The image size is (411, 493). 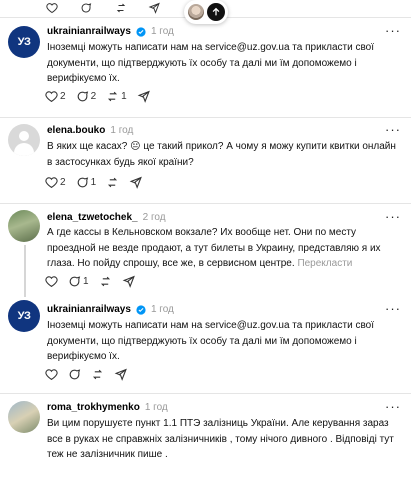 What do you see at coordinates (124, 96) in the screenshot?
I see `repost-count: 1` at bounding box center [124, 96].